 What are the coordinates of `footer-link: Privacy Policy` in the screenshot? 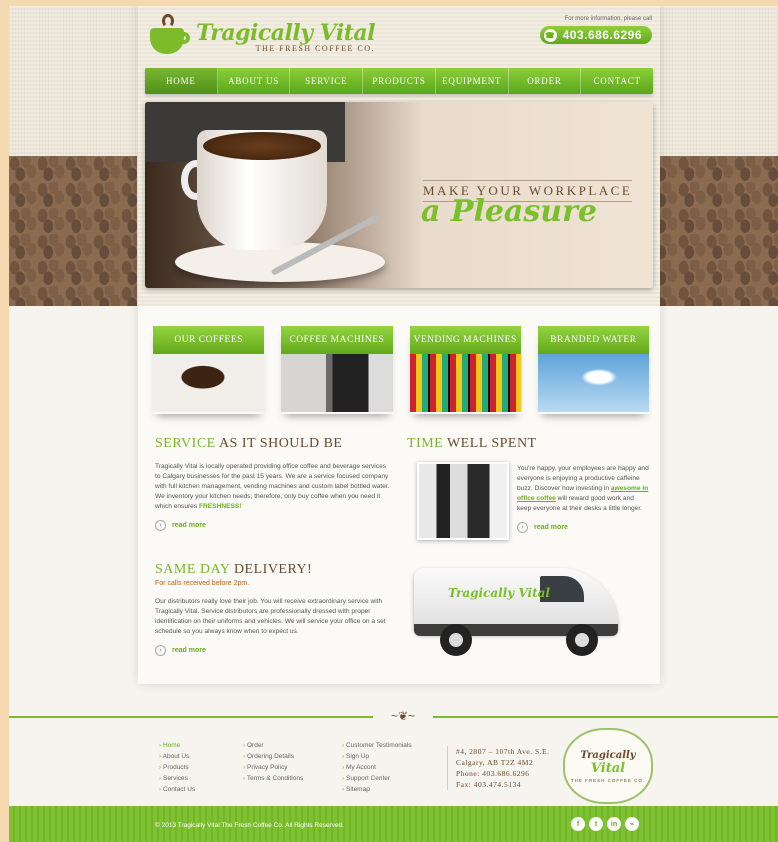 It's located at (273, 767).